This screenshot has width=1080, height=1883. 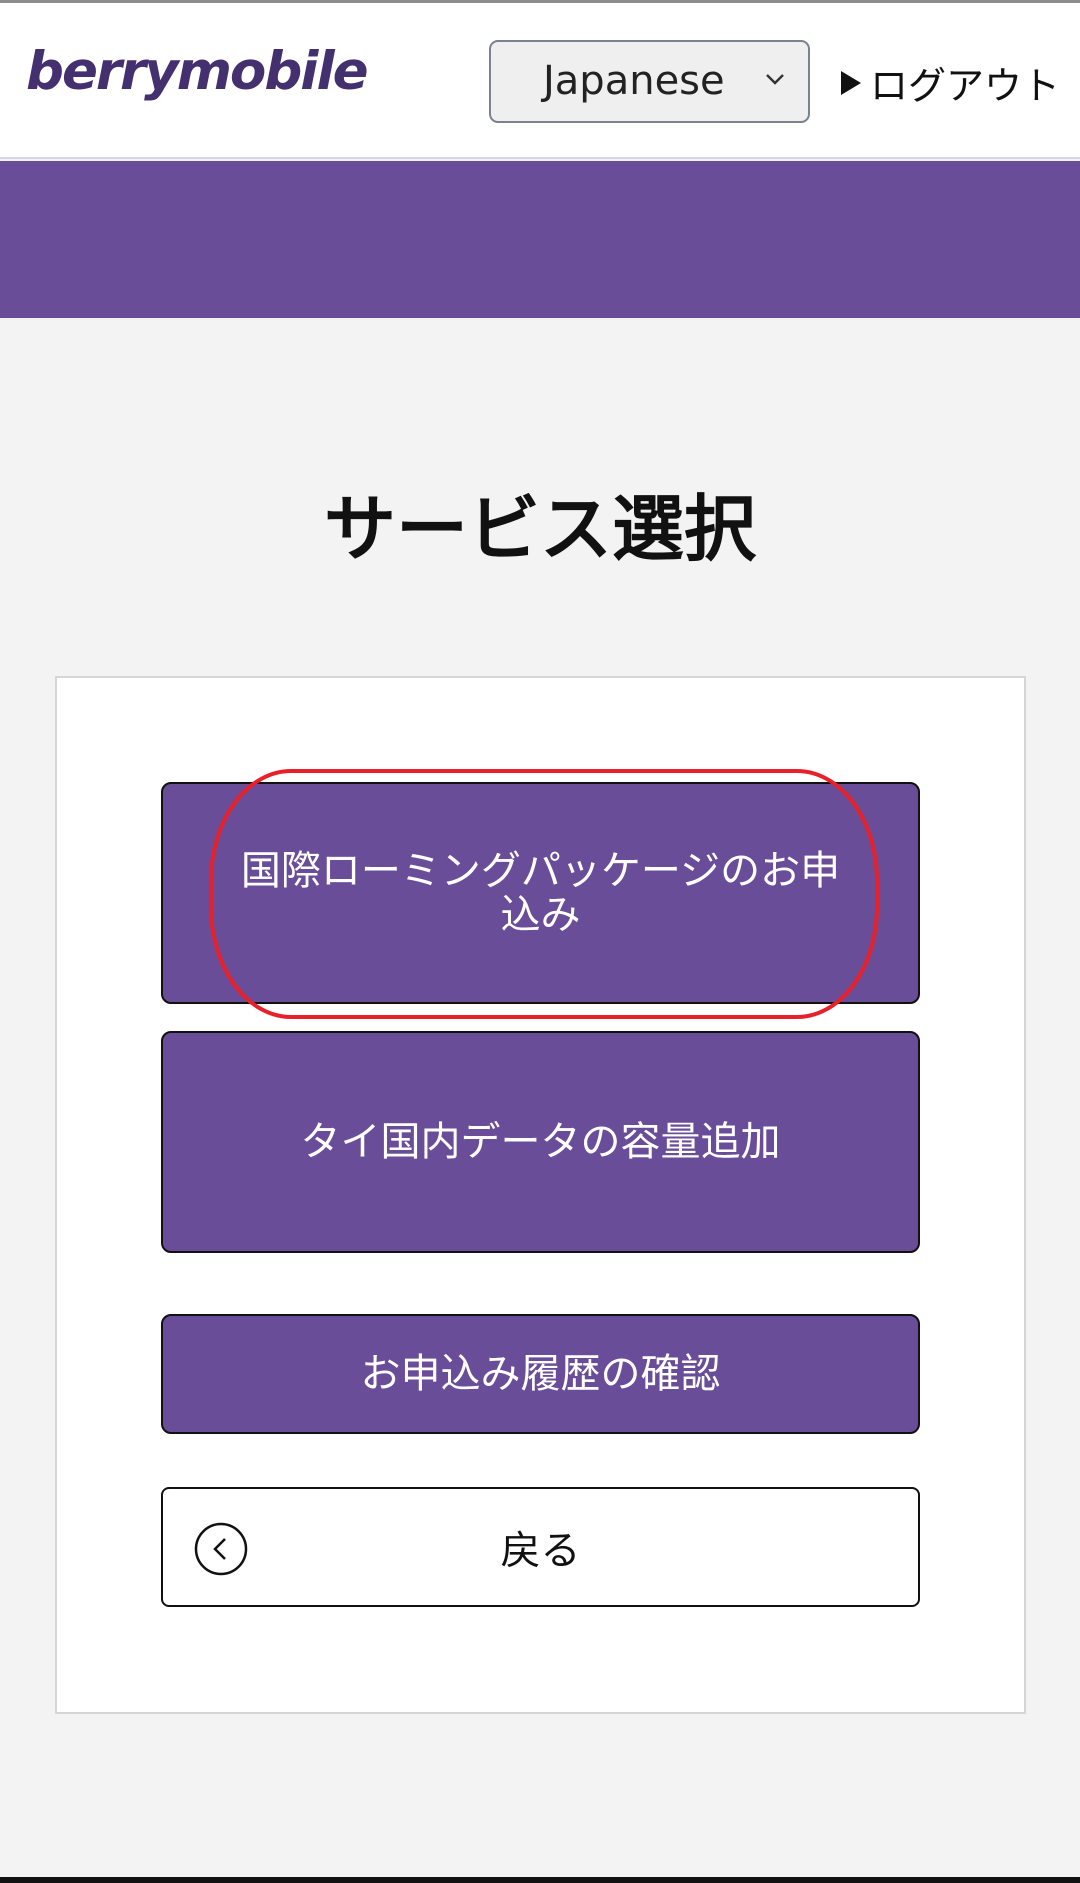 I want to click on back-label: 戻る, so click(x=540, y=1551).